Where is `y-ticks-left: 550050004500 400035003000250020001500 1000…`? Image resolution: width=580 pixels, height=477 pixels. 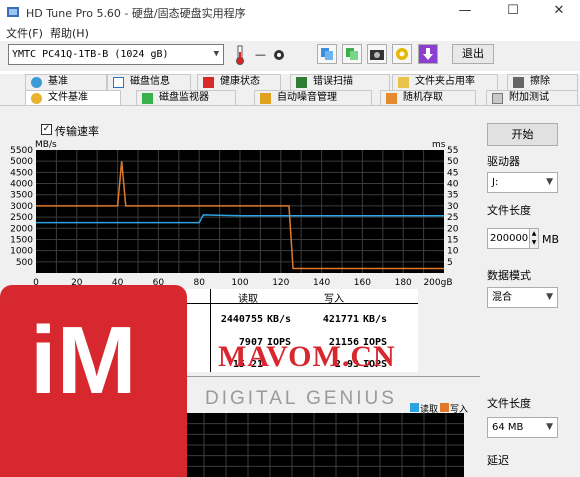
y-ticks-left: 550050004500 400035003000250020001500 1000… is located at coordinates (21, 207).